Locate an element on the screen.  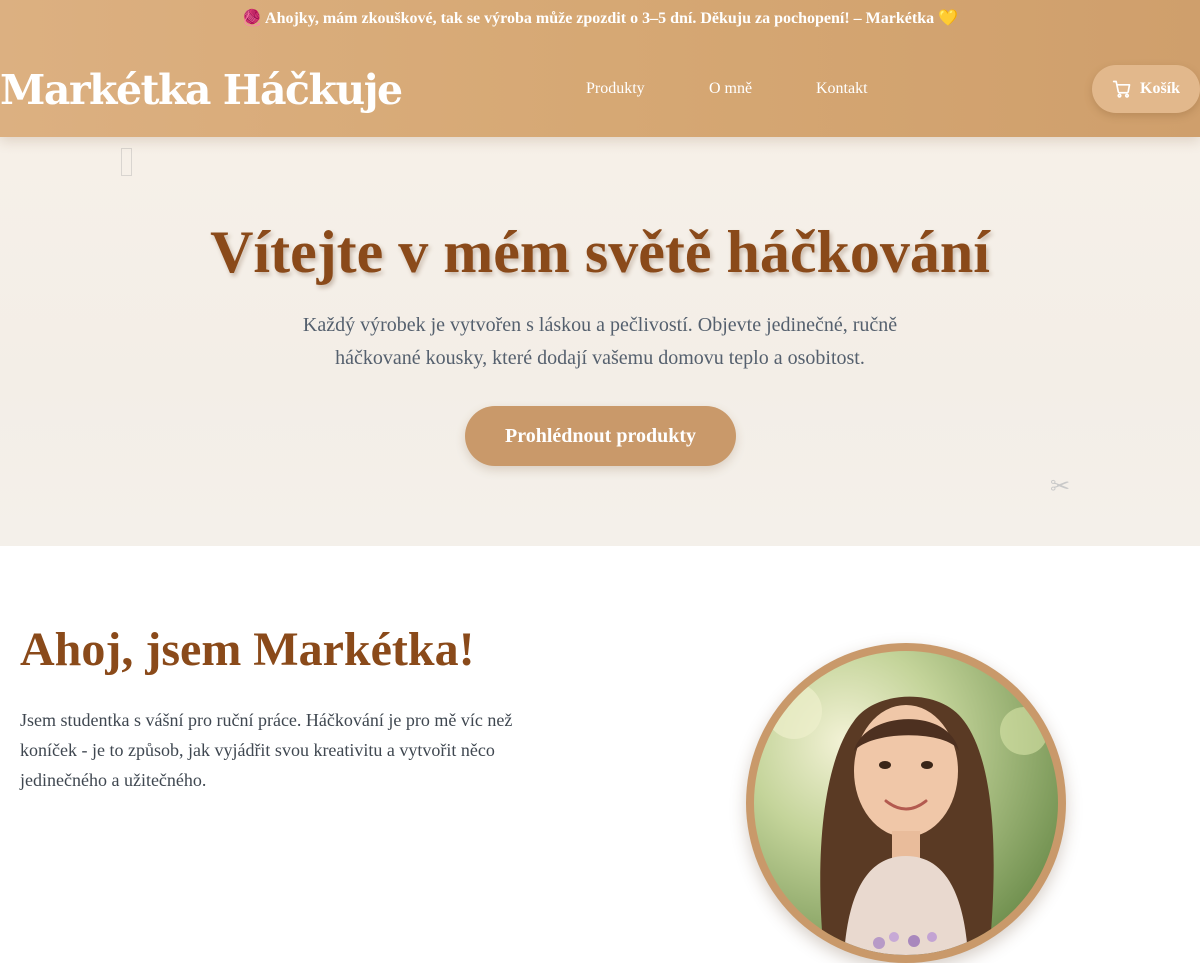
cart-button: Košík is located at coordinates (1146, 89).